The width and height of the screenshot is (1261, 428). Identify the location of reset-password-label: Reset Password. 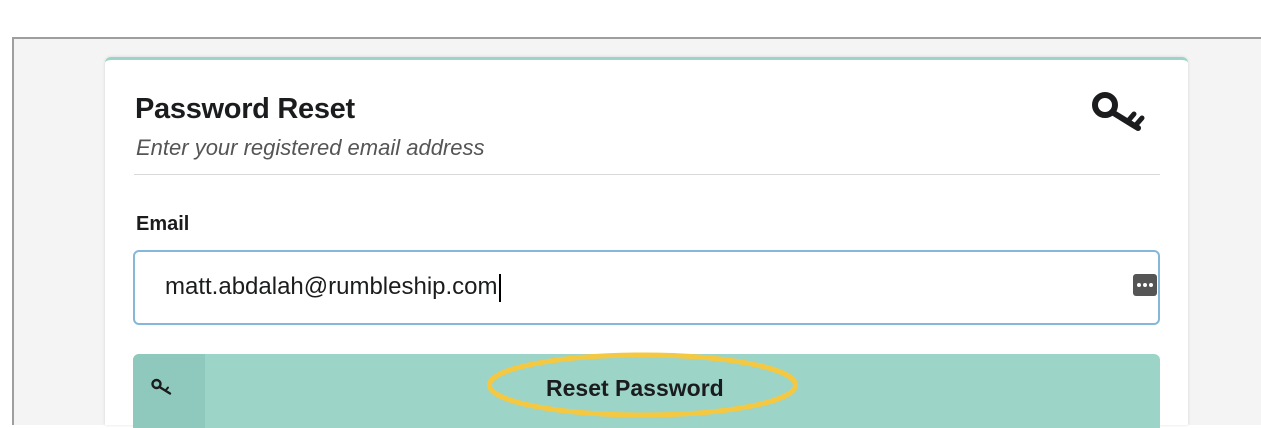
(635, 388).